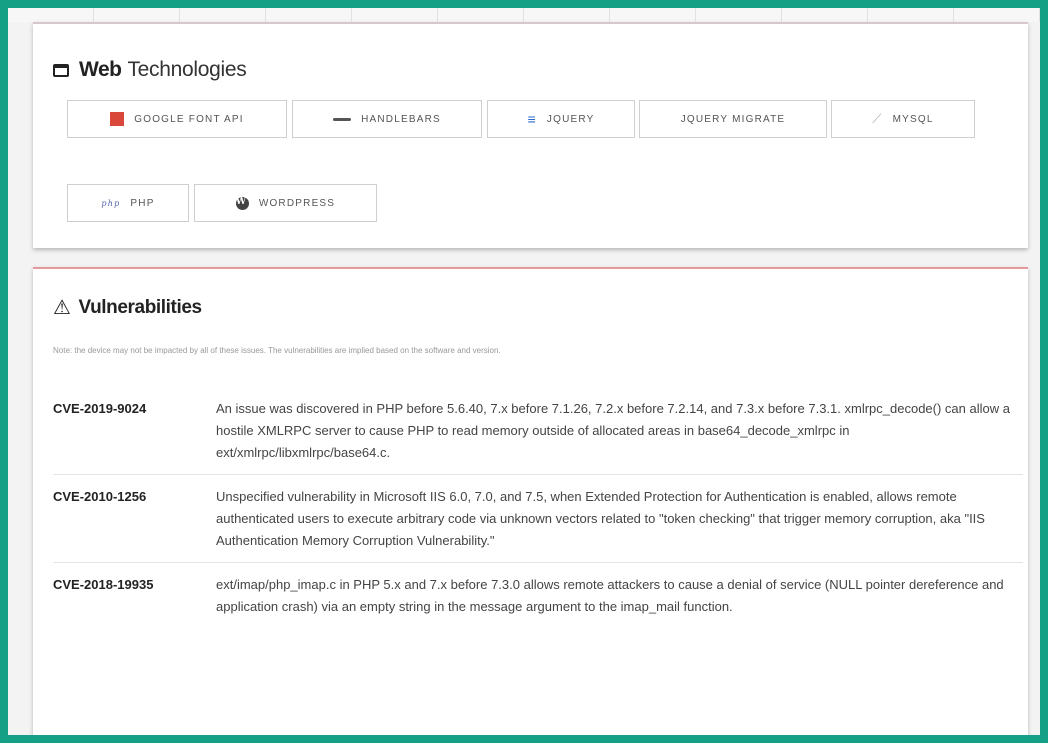  What do you see at coordinates (524, 15) in the screenshot?
I see `top-nav-strip` at bounding box center [524, 15].